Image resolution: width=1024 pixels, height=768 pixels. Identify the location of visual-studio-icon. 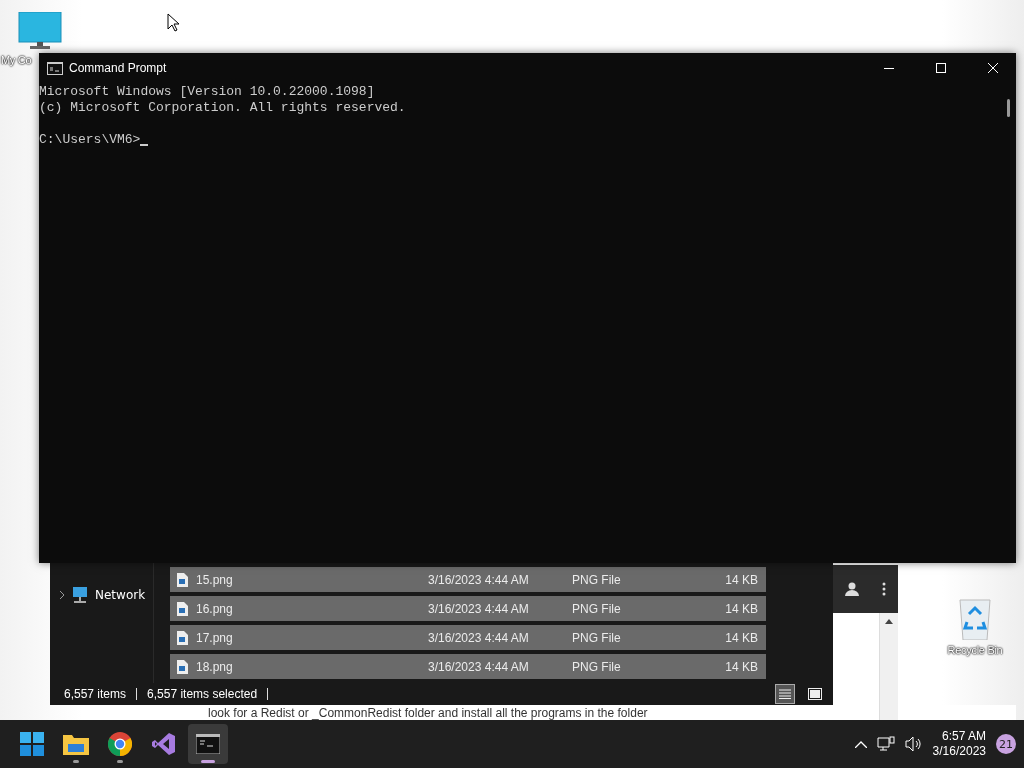
(164, 744).